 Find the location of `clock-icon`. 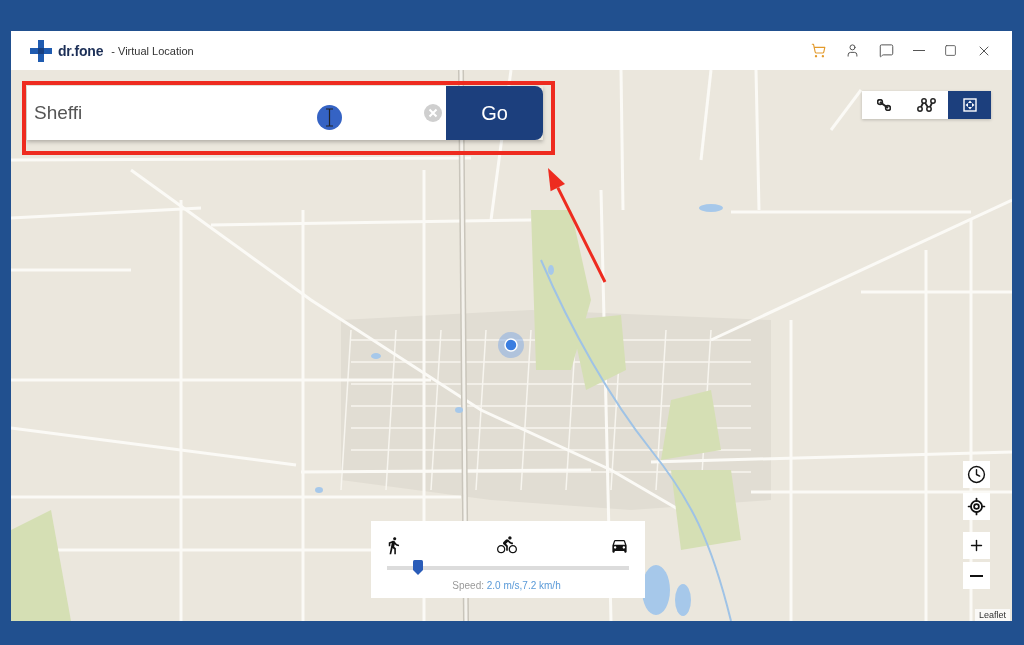

clock-icon is located at coordinates (976, 474).